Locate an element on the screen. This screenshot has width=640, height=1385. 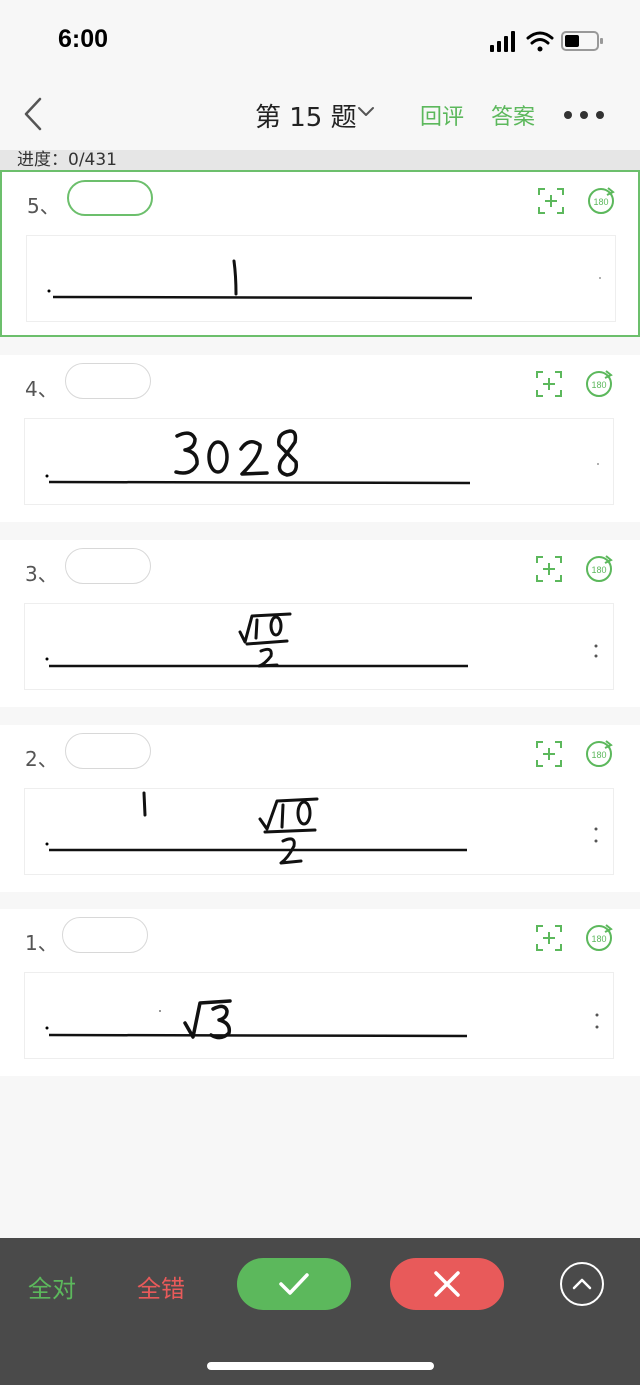
nav-bar: 第 15 题 回评 答案 is located at coordinates (320, 115).